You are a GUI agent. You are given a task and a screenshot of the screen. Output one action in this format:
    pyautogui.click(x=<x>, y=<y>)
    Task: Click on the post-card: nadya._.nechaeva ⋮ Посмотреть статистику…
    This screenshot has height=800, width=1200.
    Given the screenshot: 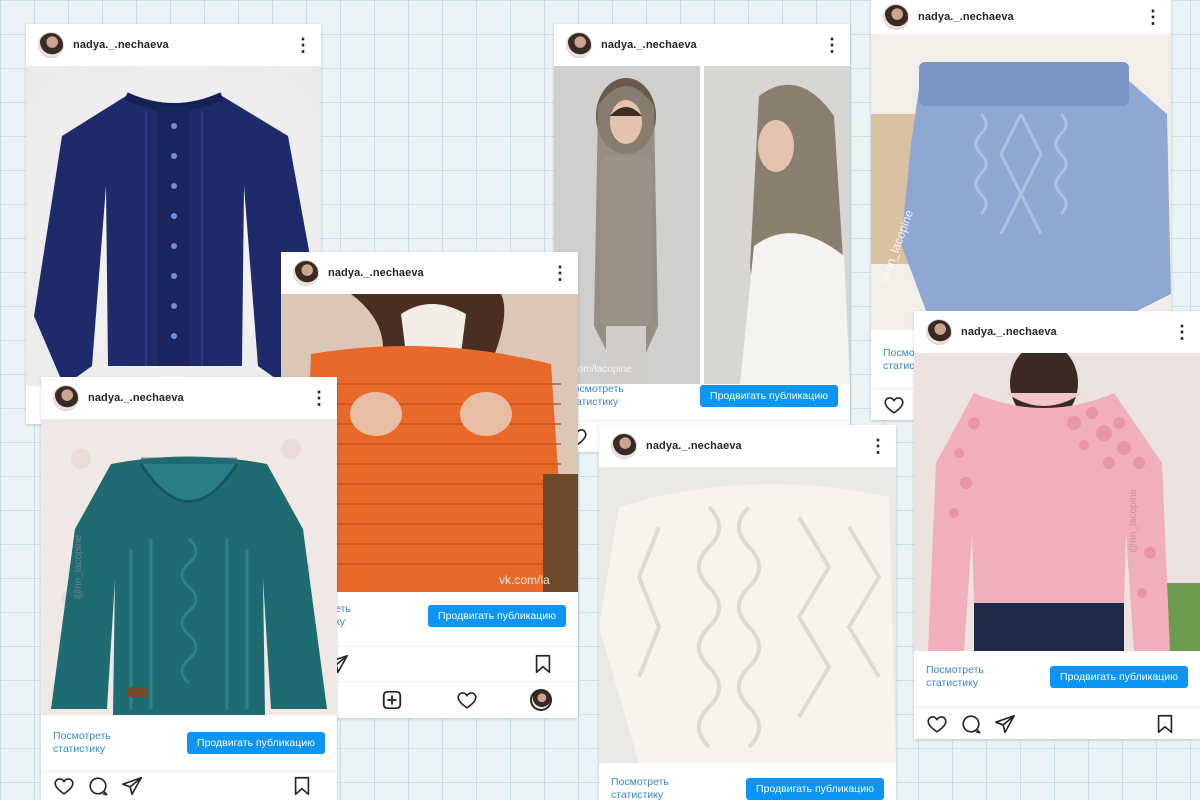 What is the action you would take?
    pyautogui.click(x=747, y=612)
    